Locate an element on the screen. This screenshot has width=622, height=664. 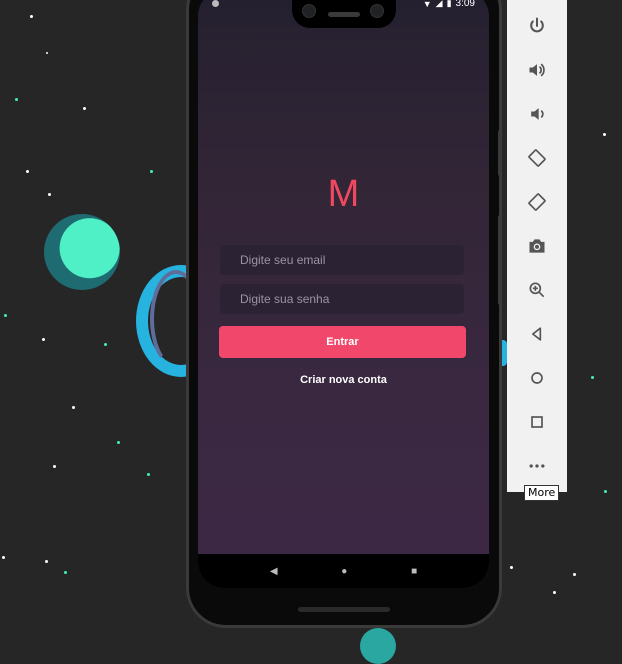
volume-up-button is located at coordinates (537, 70).